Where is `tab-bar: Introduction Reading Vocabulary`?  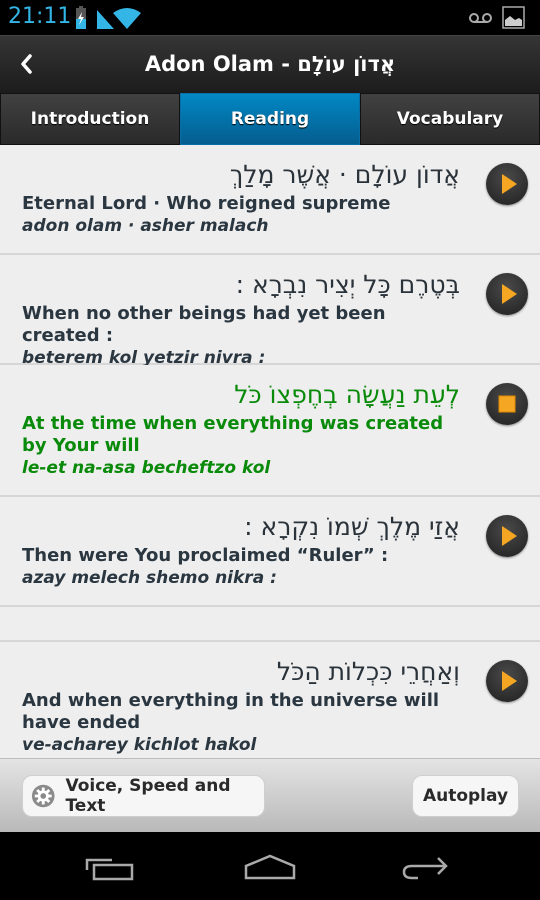 tab-bar: Introduction Reading Vocabulary is located at coordinates (270, 119).